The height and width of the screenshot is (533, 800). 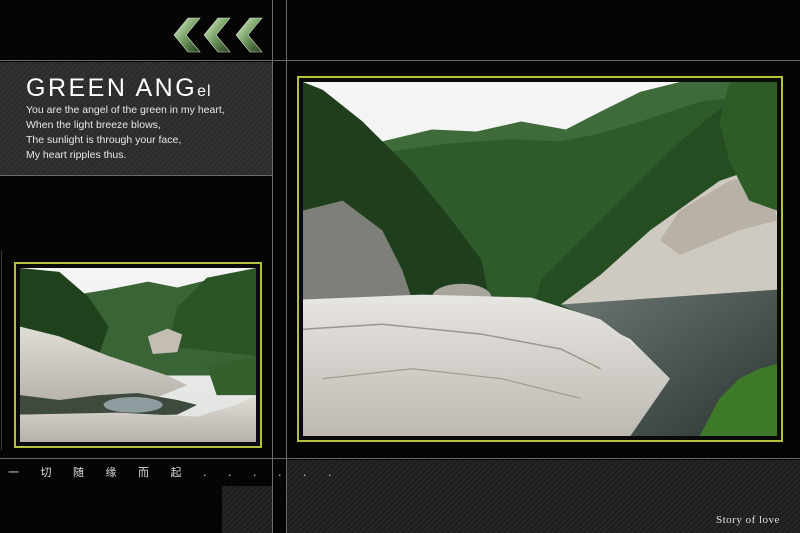 What do you see at coordinates (272, 266) in the screenshot?
I see `divider-vertical-left` at bounding box center [272, 266].